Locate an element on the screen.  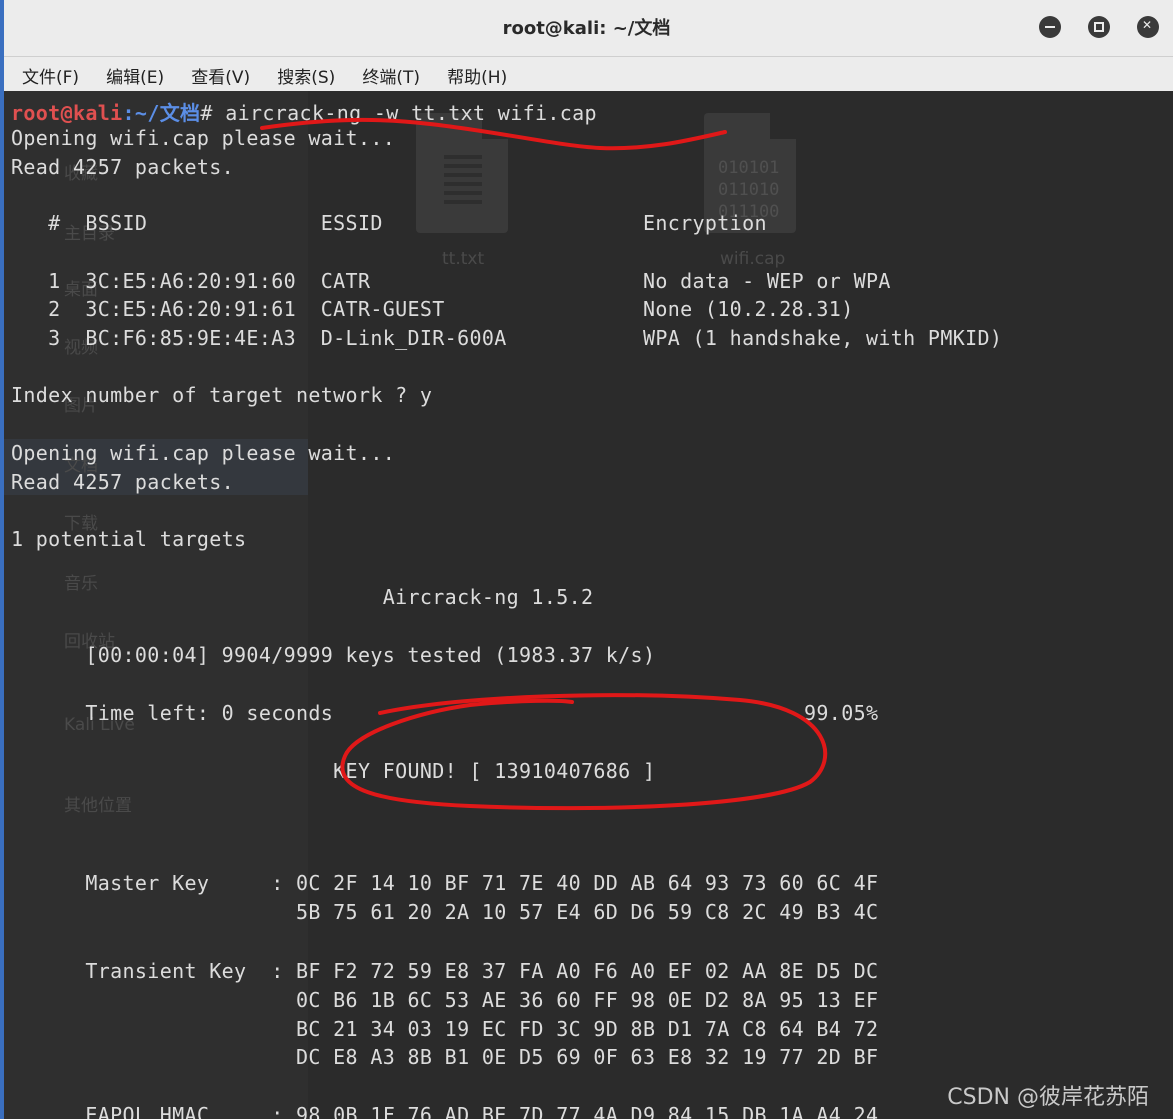
command-underline is located at coordinates (493, 134).